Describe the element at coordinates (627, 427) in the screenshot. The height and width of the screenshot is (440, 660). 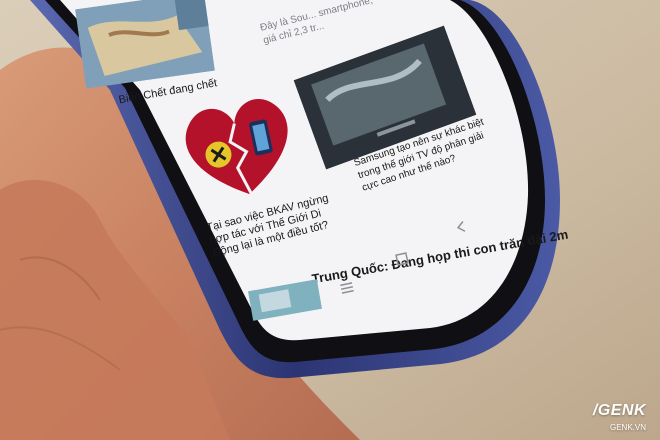
I see `genk-watermark-url: GENK.VN` at that location.